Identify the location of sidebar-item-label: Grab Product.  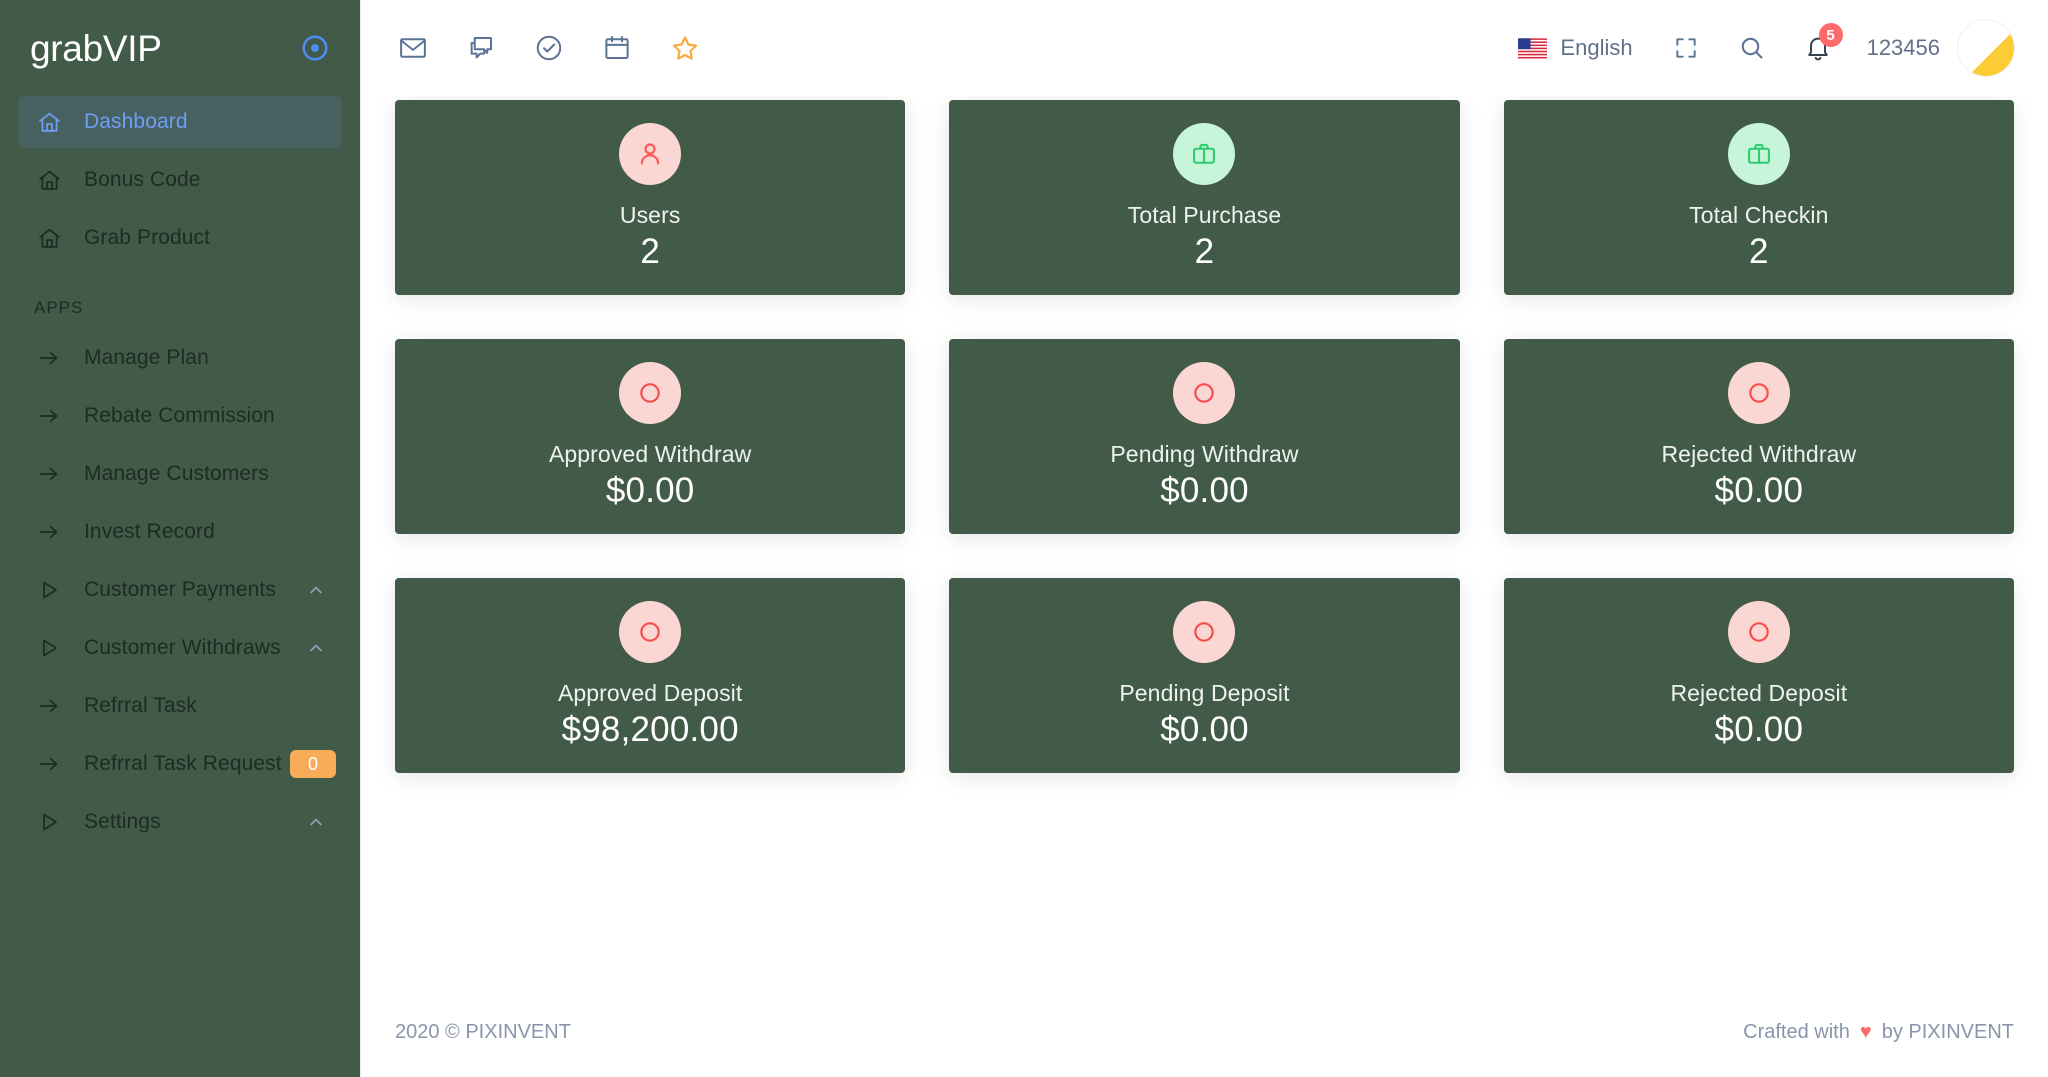
(147, 237).